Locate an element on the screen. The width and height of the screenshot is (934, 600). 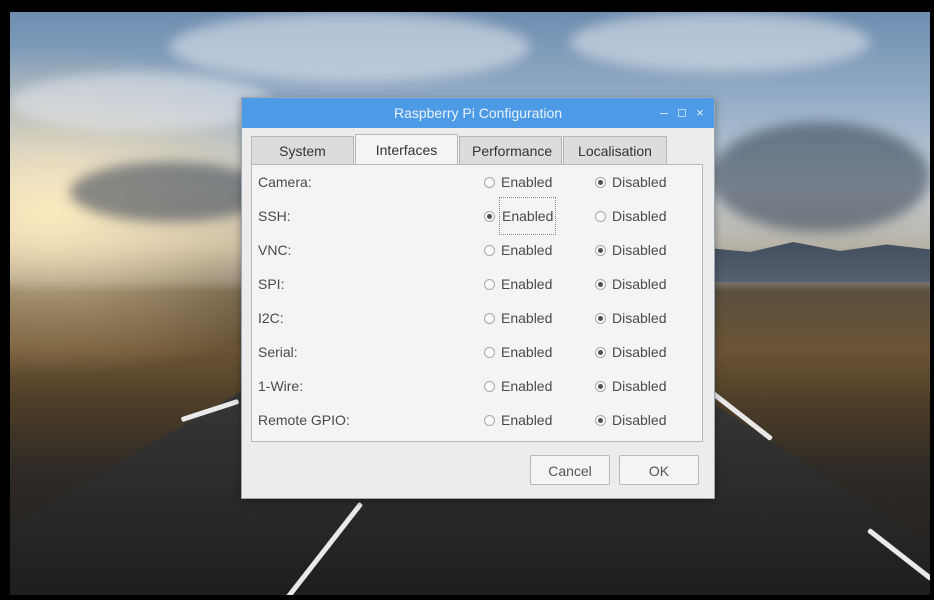
interface-row-serial: Serial: Enabled Disabled is located at coordinates (477, 352).